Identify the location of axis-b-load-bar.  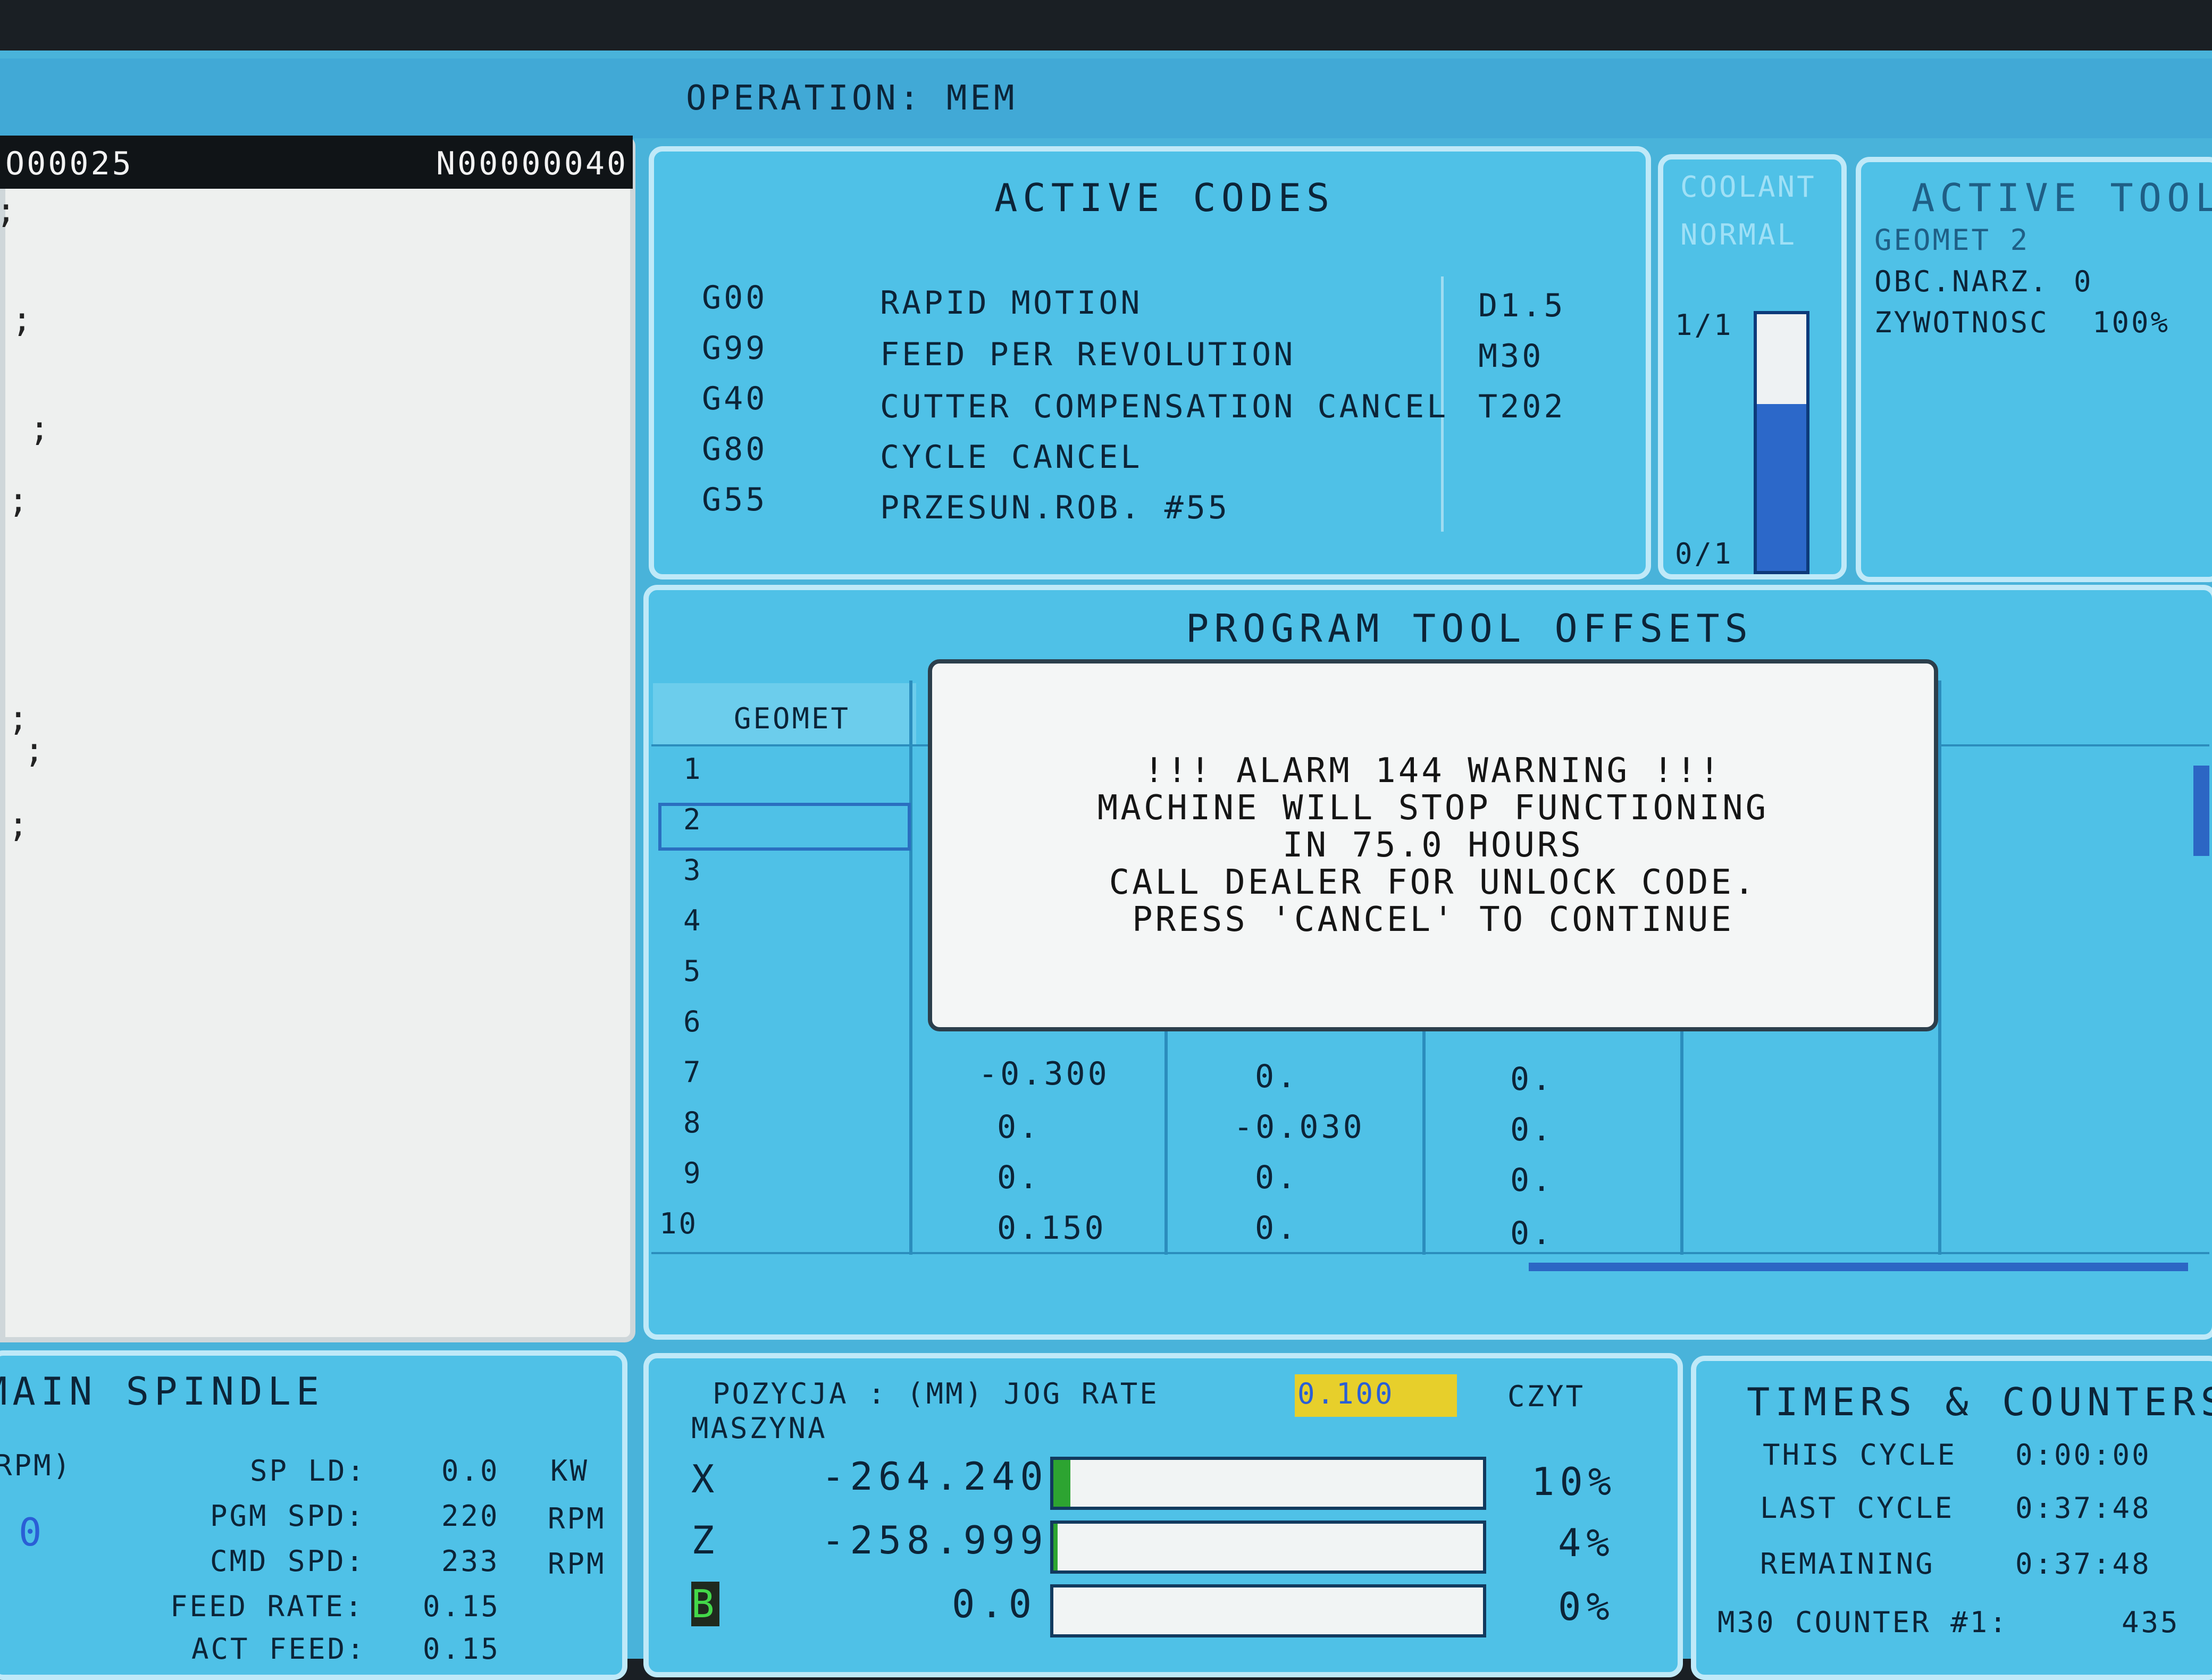
(1268, 1610).